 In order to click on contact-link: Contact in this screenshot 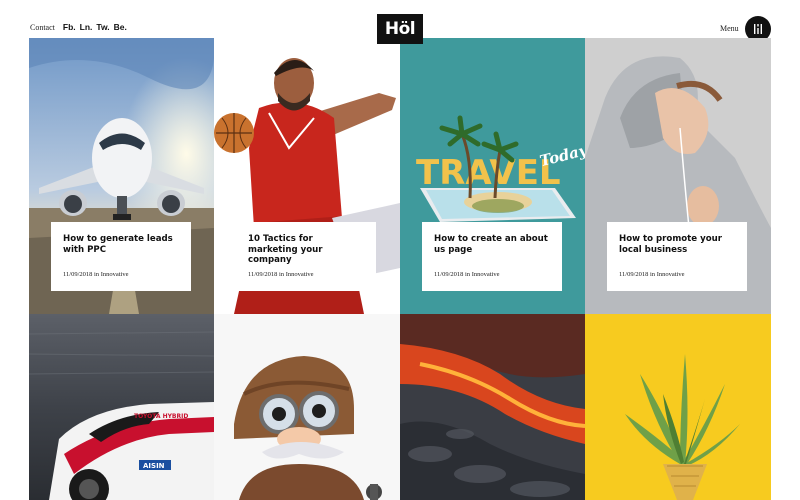, I will do `click(42, 27)`.